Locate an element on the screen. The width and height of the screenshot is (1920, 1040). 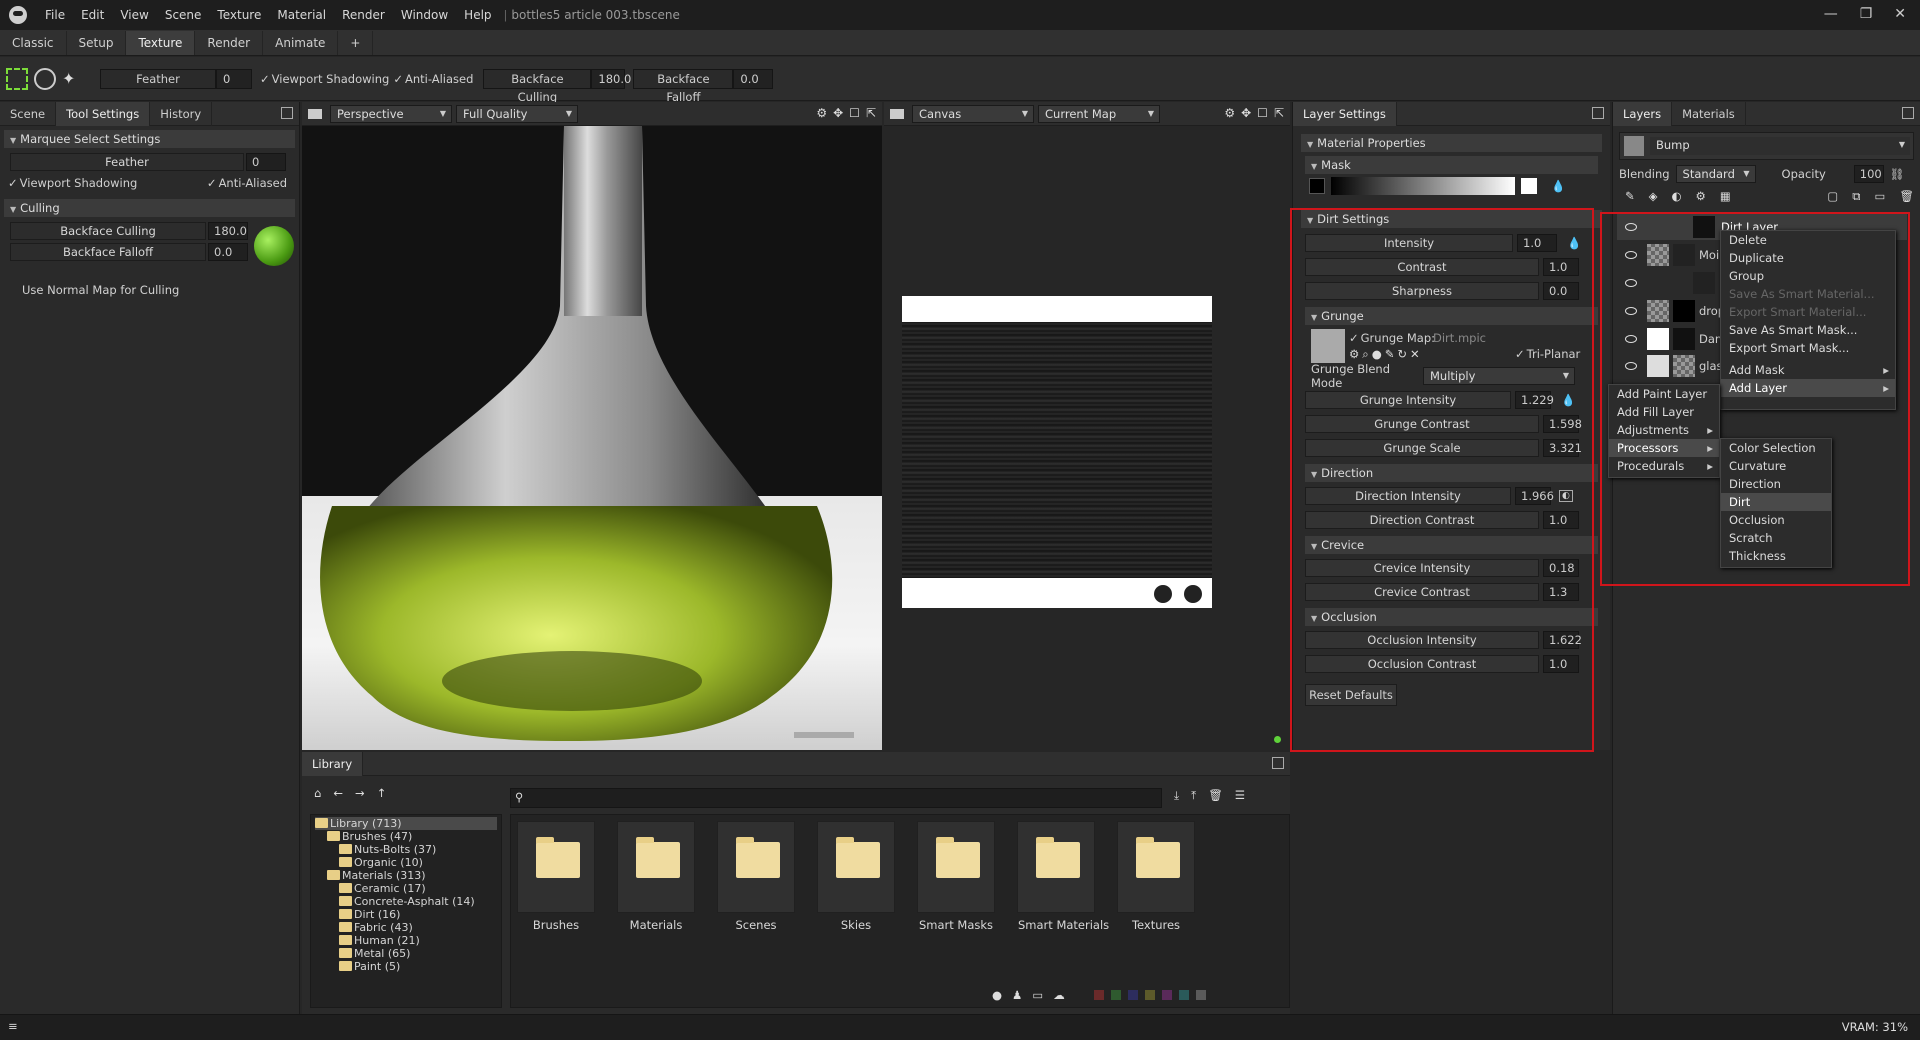
tab-library: Library is located at coordinates (333, 763).